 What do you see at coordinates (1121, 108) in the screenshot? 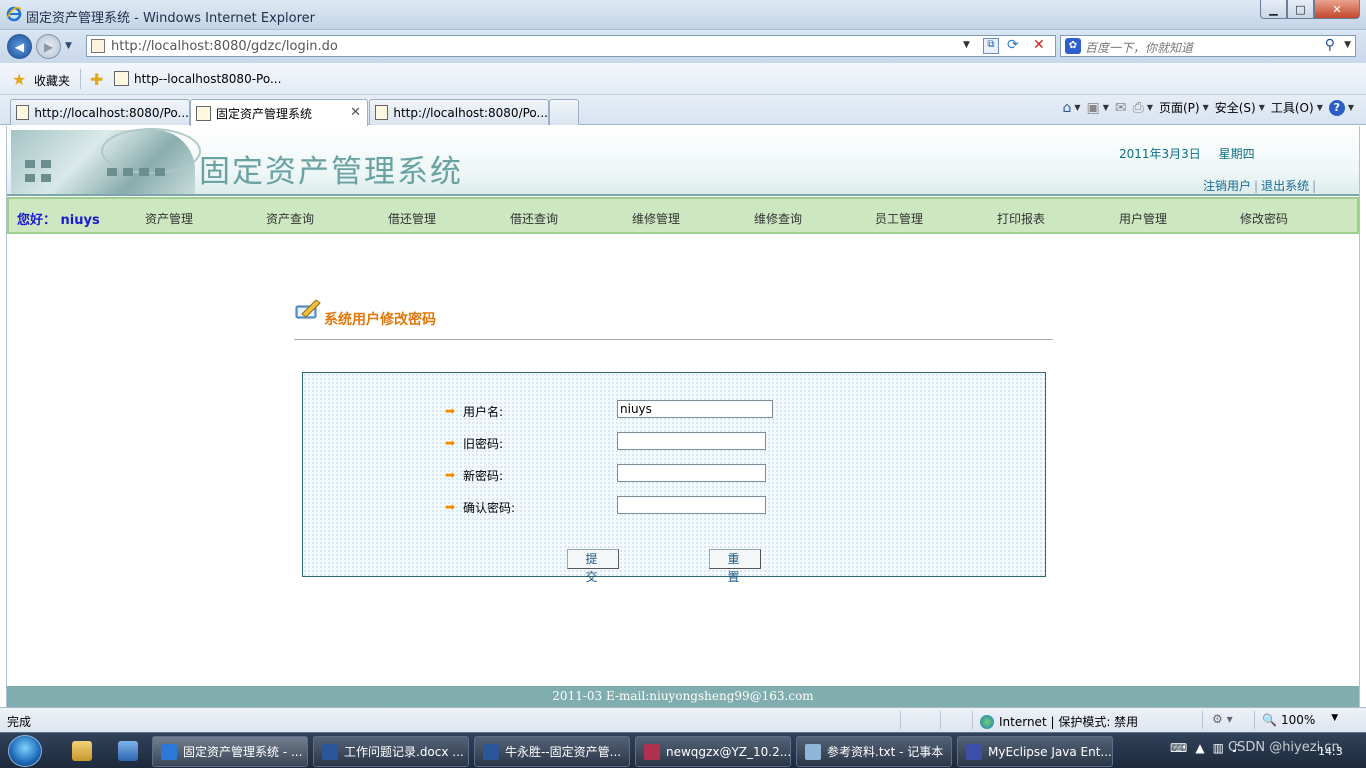
I see `mail-button: ✉` at bounding box center [1121, 108].